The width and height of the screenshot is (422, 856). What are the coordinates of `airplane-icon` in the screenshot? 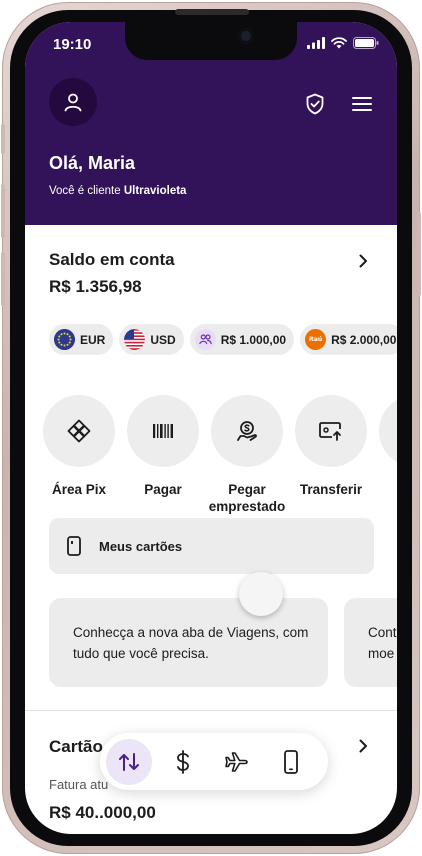 It's located at (236, 761).